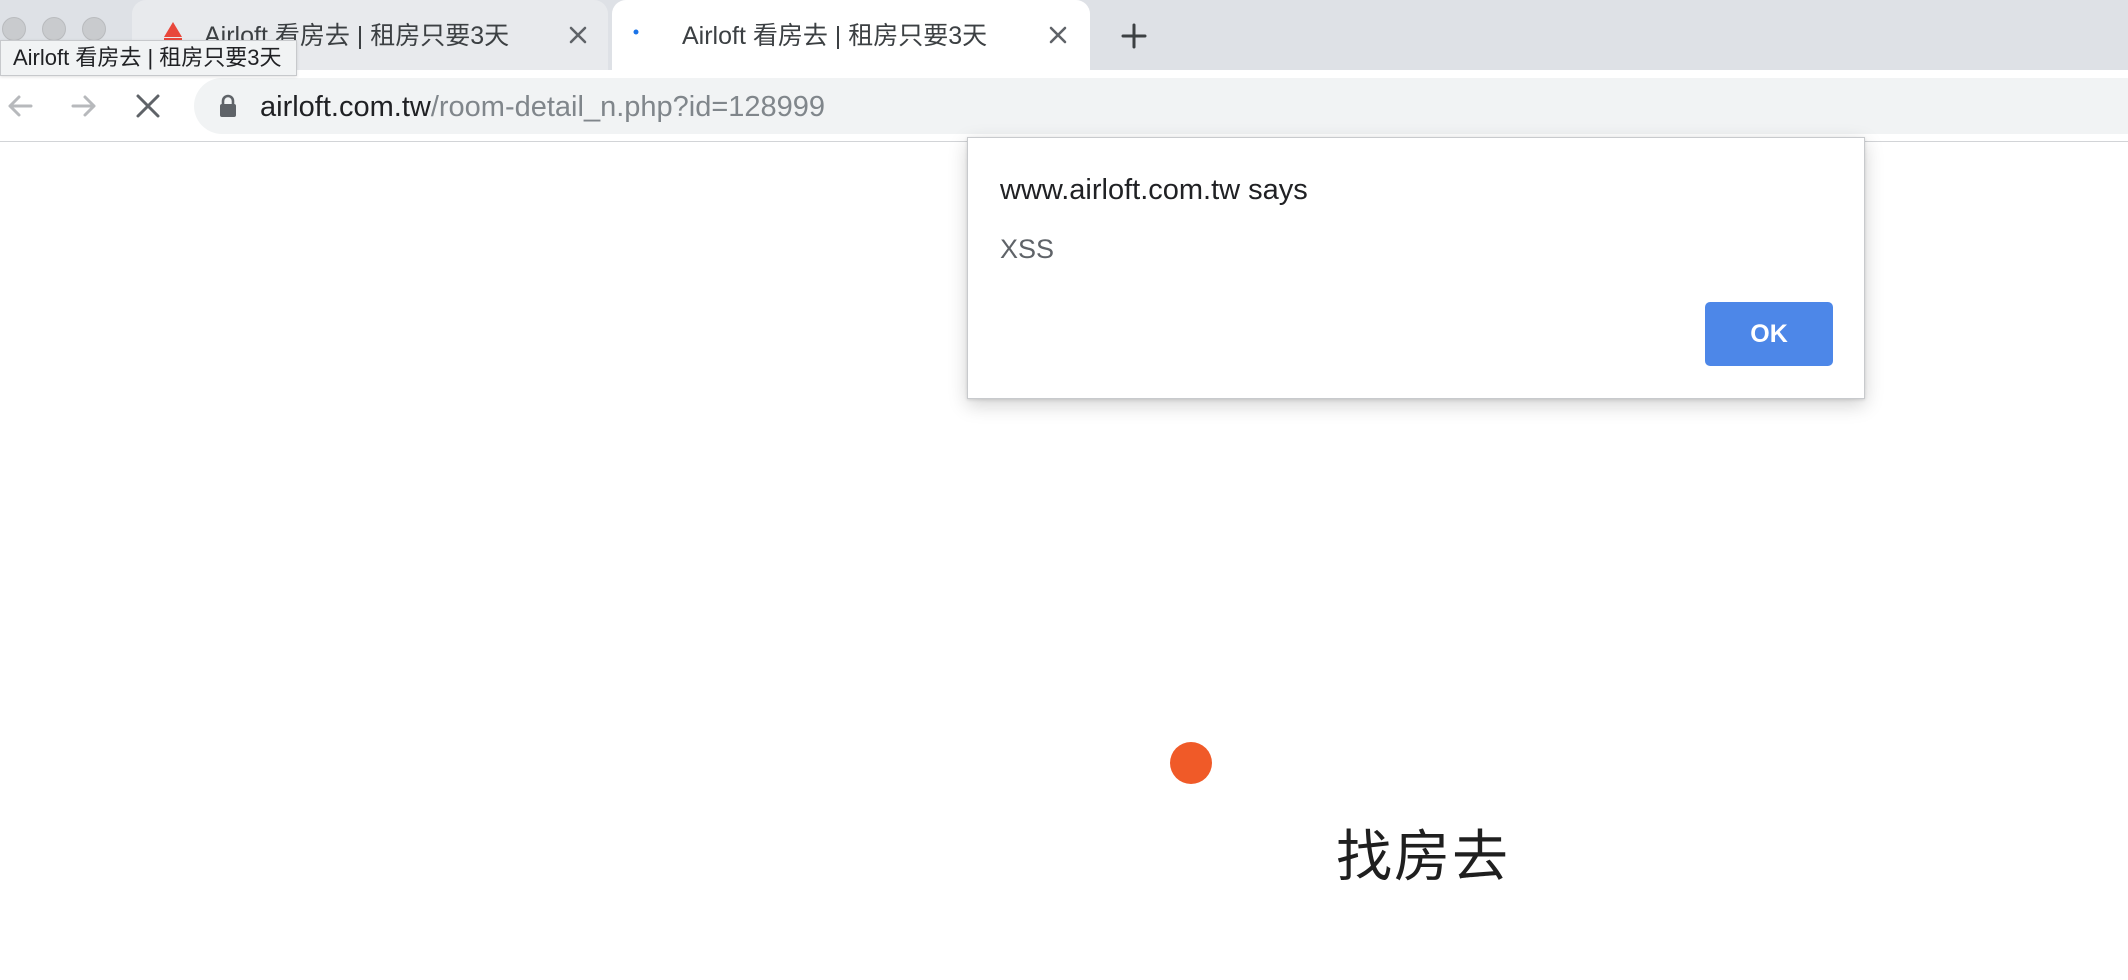 Image resolution: width=2128 pixels, height=980 pixels. I want to click on tab-active: Airloft 看房去 | 租房只要3天, so click(851, 35).